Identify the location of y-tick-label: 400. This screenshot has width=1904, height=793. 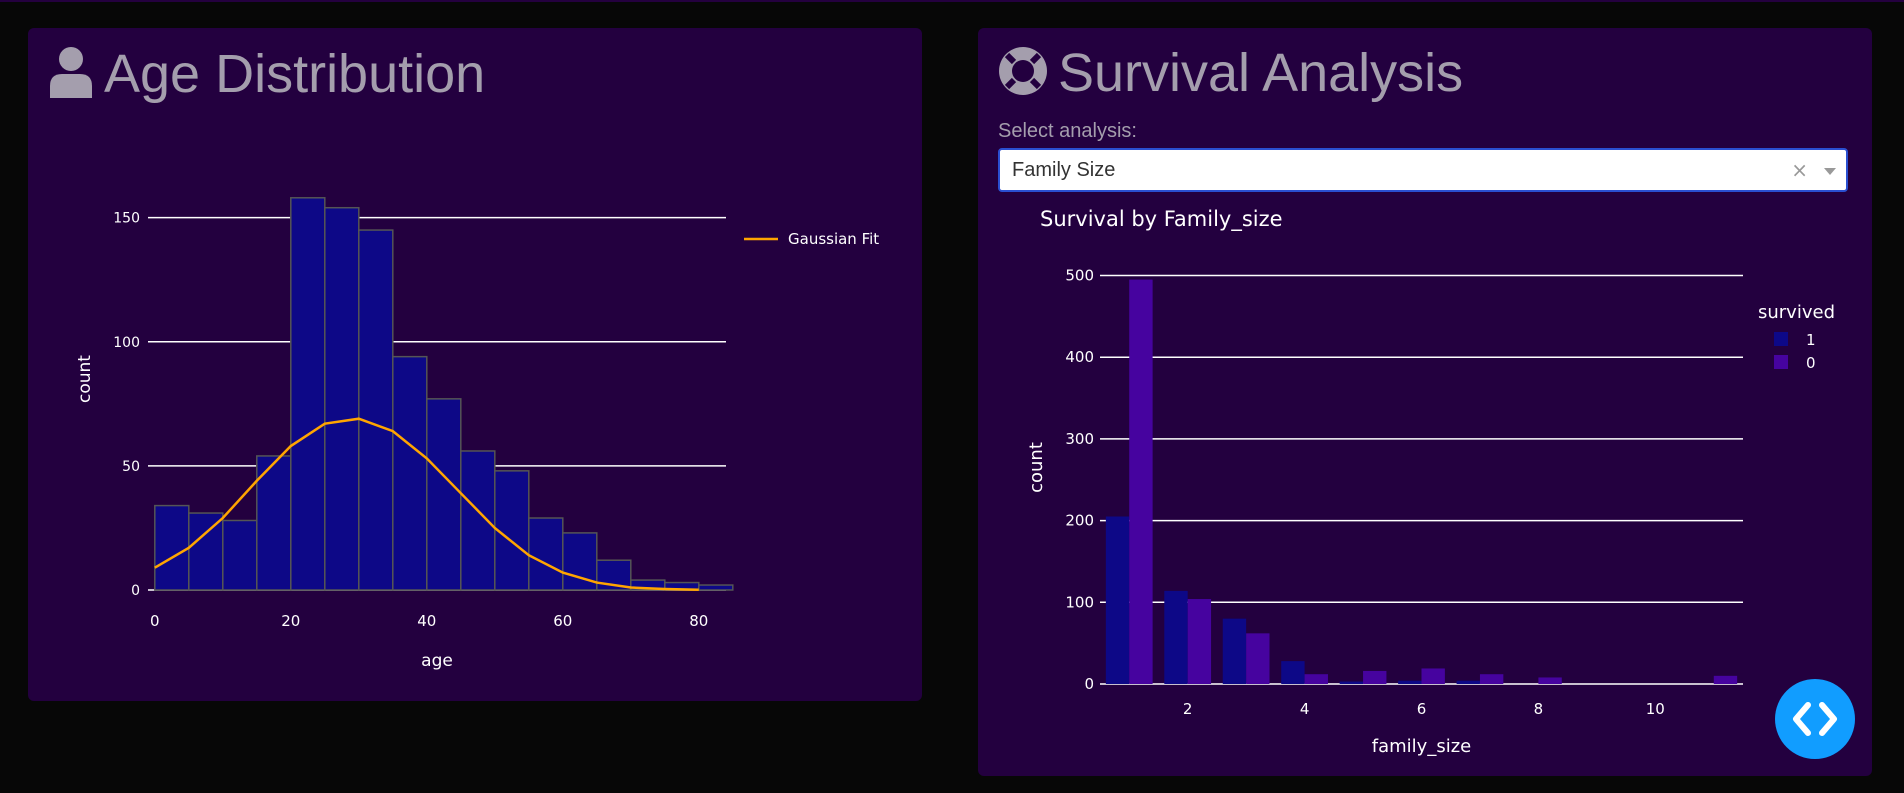
(1079, 357).